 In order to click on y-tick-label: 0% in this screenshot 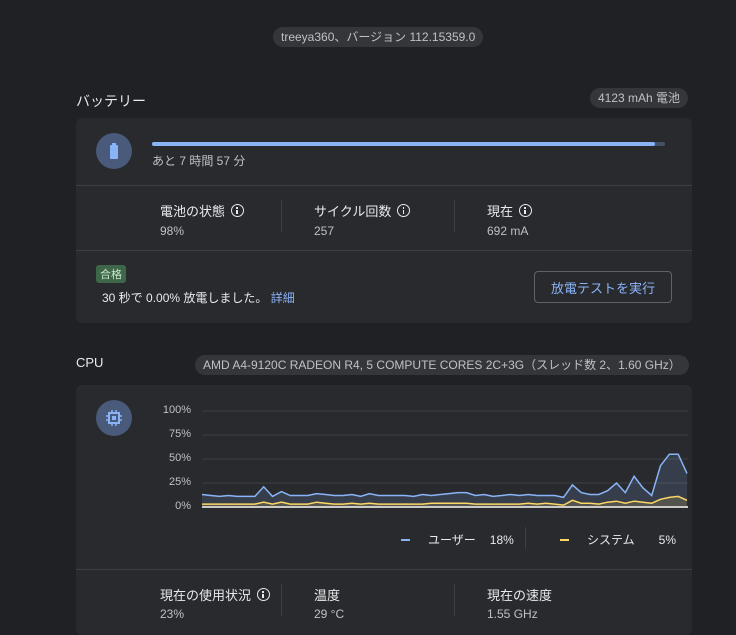, I will do `click(183, 506)`.